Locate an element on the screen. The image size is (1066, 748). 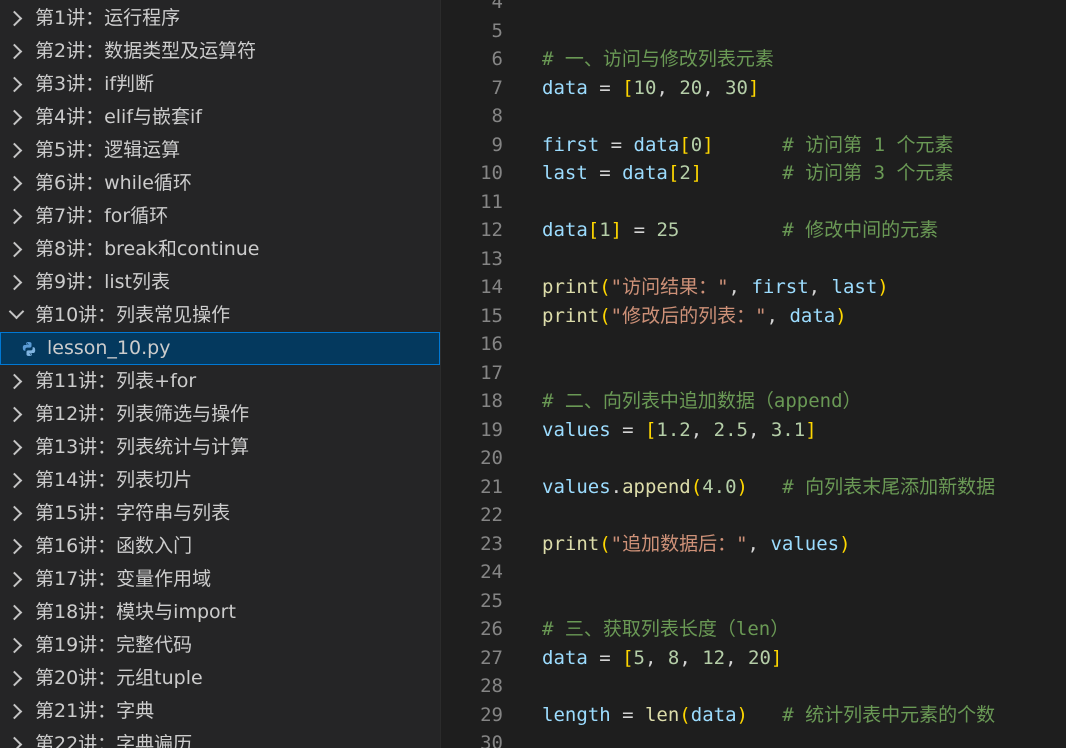
code-line: 6 # 一、访问与修改列表元素 is located at coordinates (753, 59).